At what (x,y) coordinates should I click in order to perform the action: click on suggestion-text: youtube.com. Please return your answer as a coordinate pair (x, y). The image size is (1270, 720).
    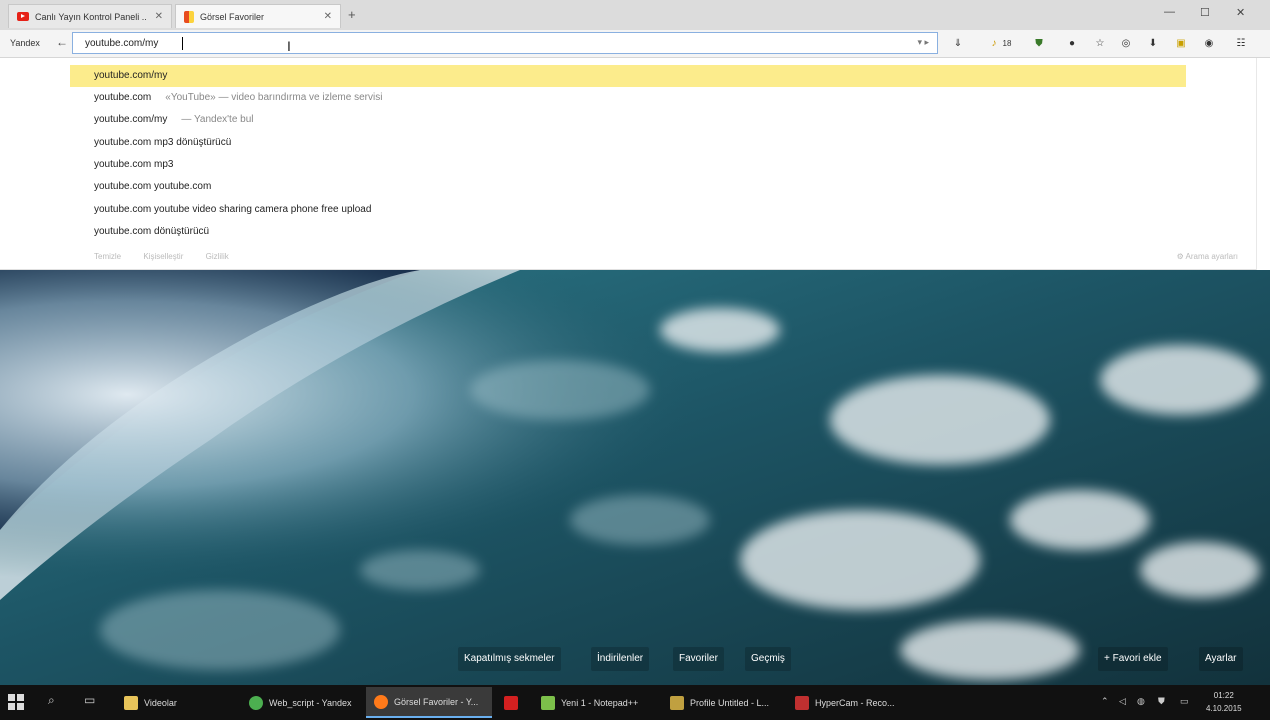
    Looking at the image, I should click on (123, 97).